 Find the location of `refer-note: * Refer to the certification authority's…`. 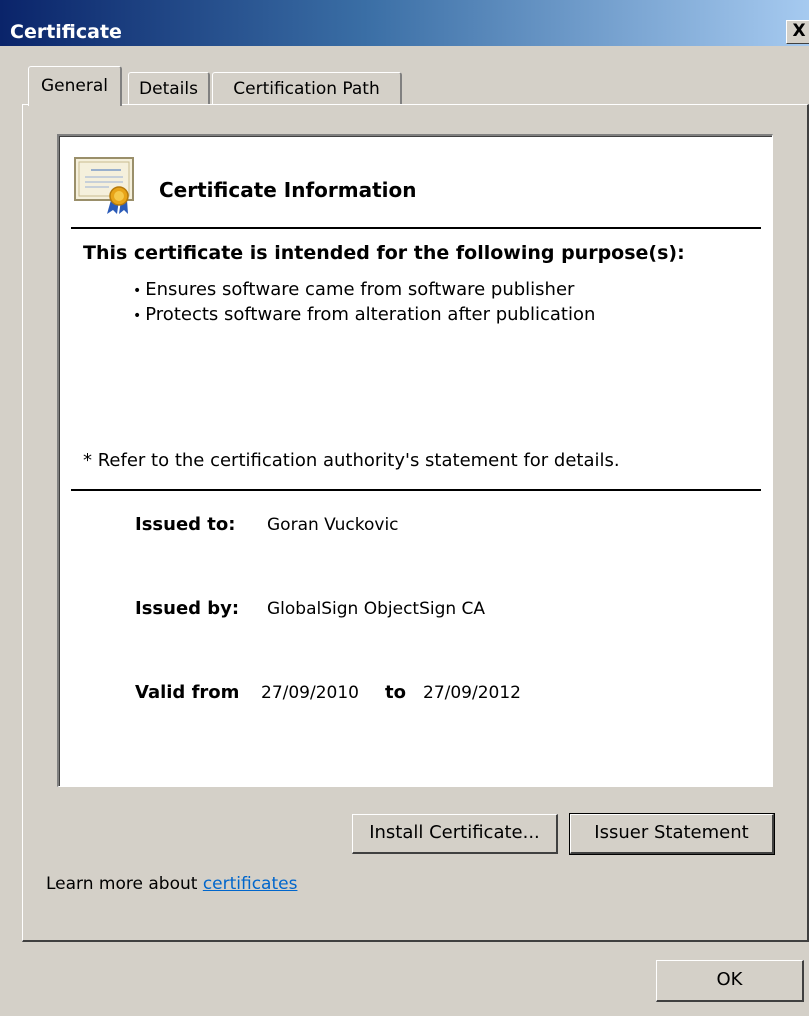

refer-note: * Refer to the certification authority's… is located at coordinates (351, 460).